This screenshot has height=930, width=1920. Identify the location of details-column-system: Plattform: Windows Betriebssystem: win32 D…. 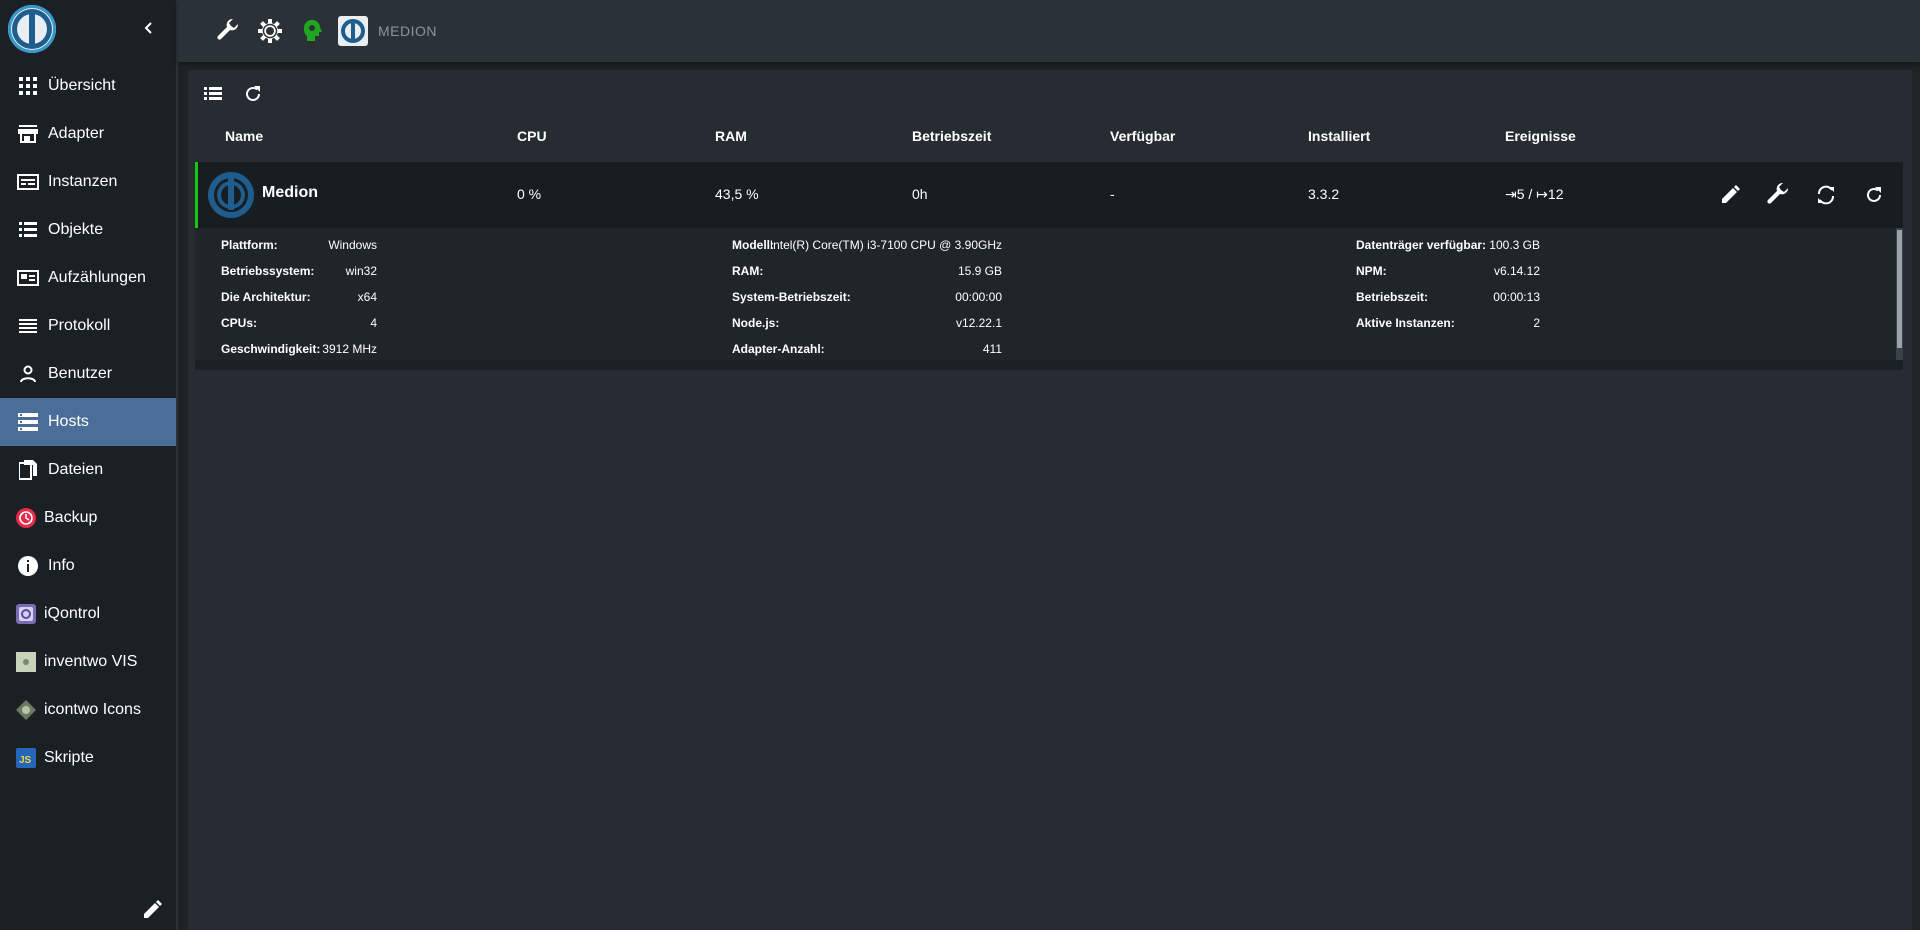
(299, 303).